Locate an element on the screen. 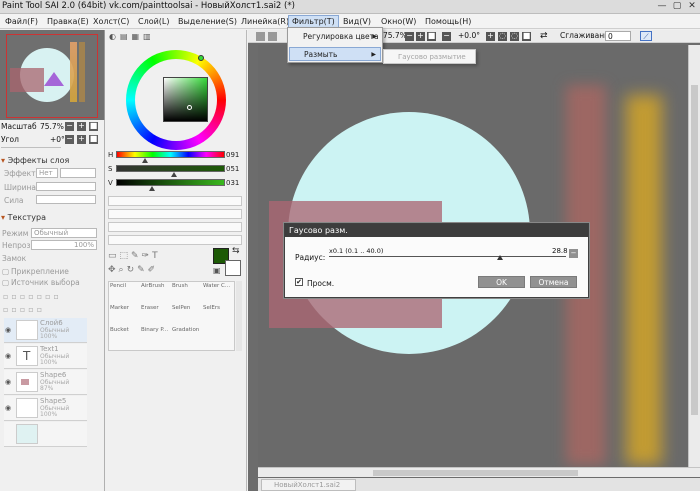 The height and width of the screenshot is (491, 700). pressure-icon: ⟋ is located at coordinates (646, 36).